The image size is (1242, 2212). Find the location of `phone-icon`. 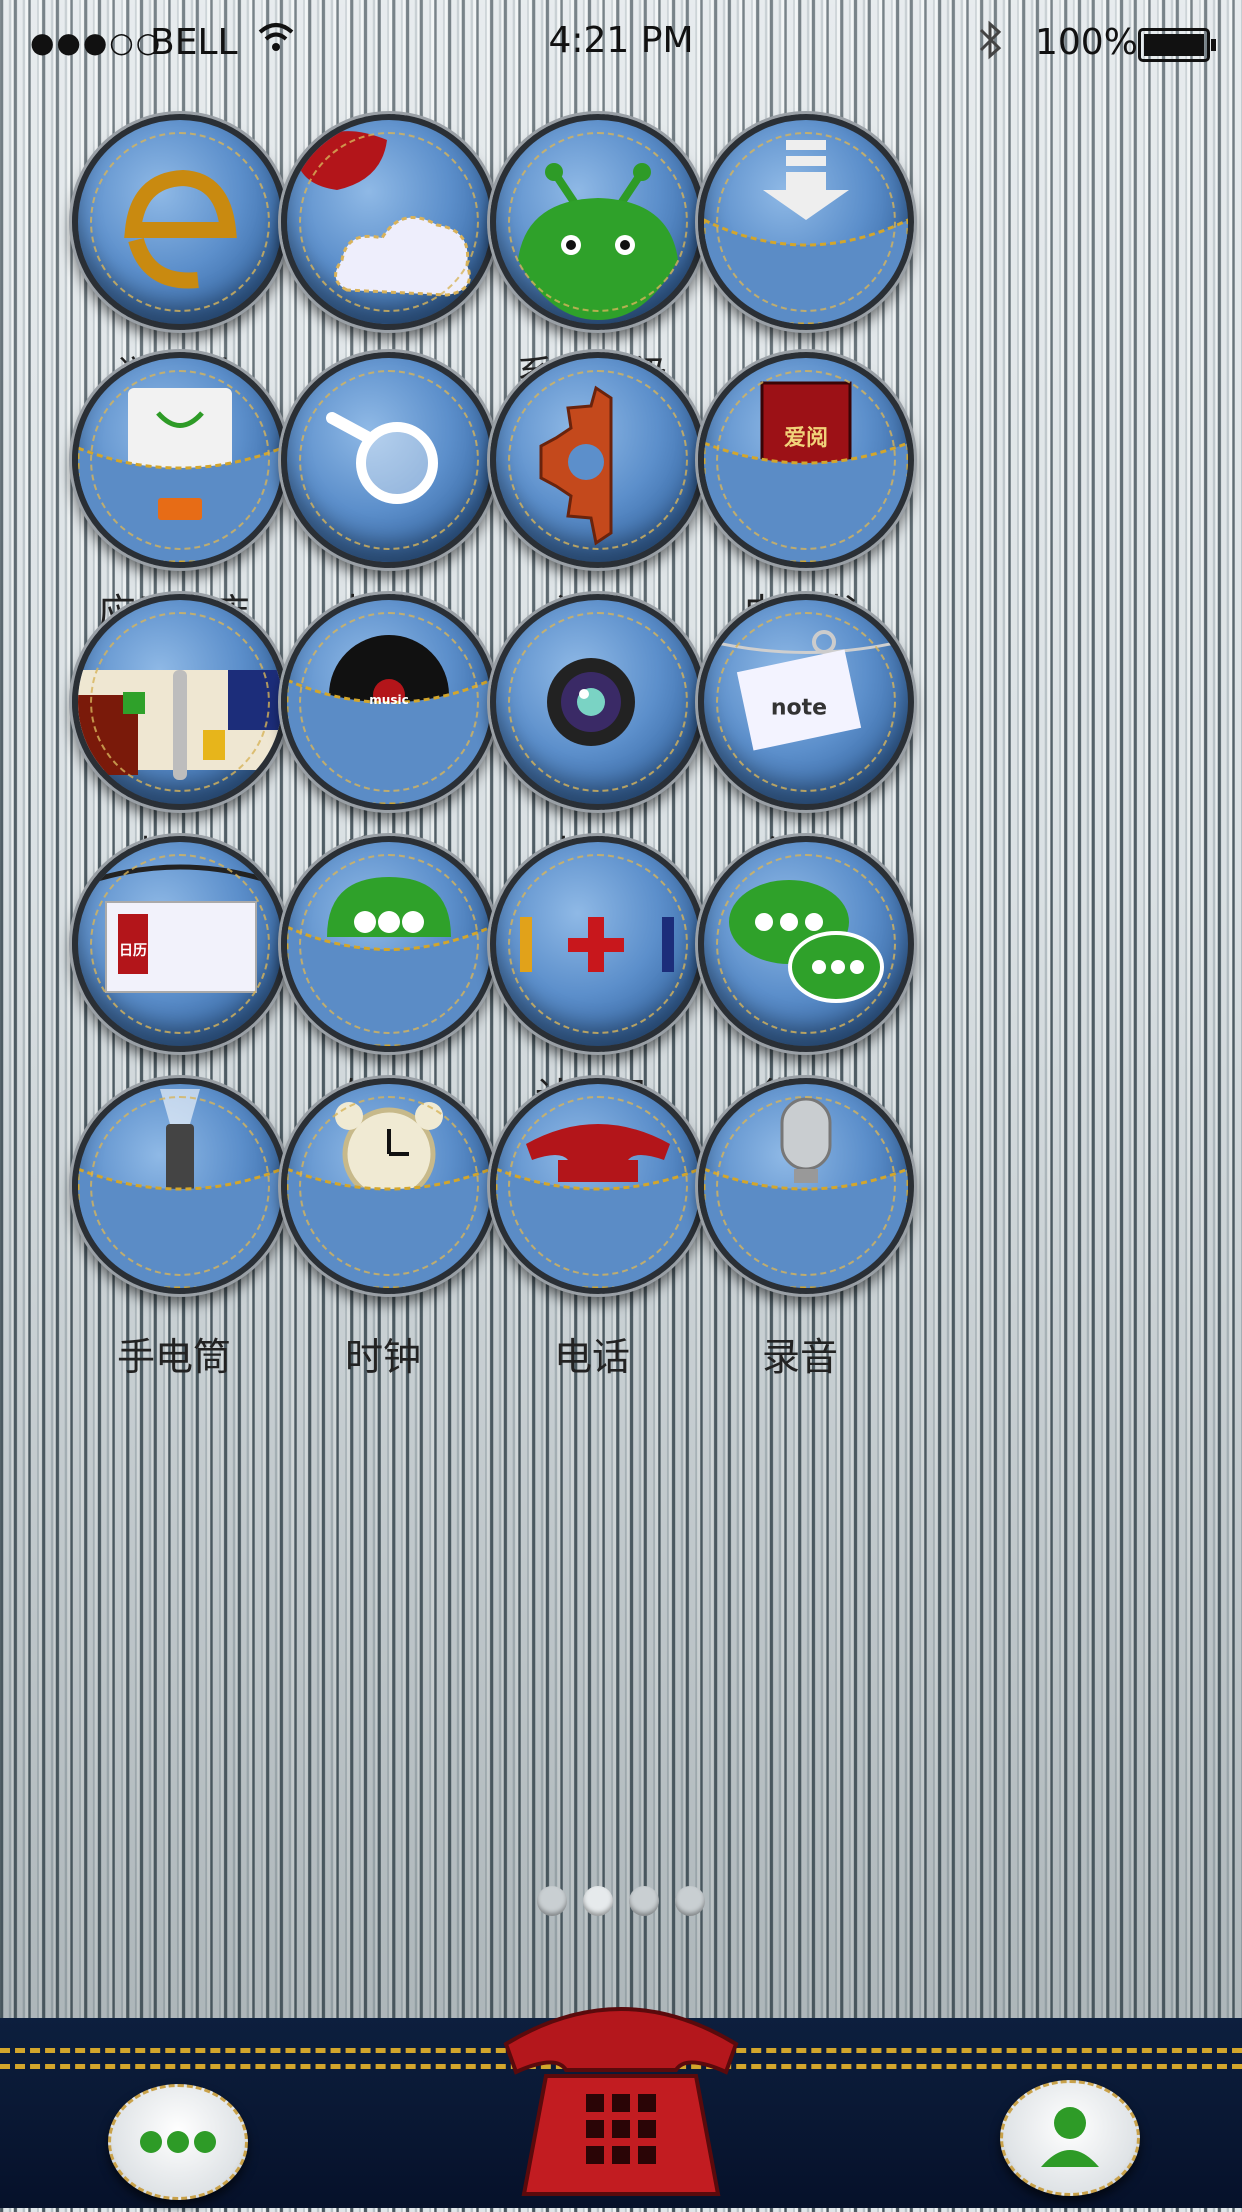

phone-icon is located at coordinates (621, 2101).